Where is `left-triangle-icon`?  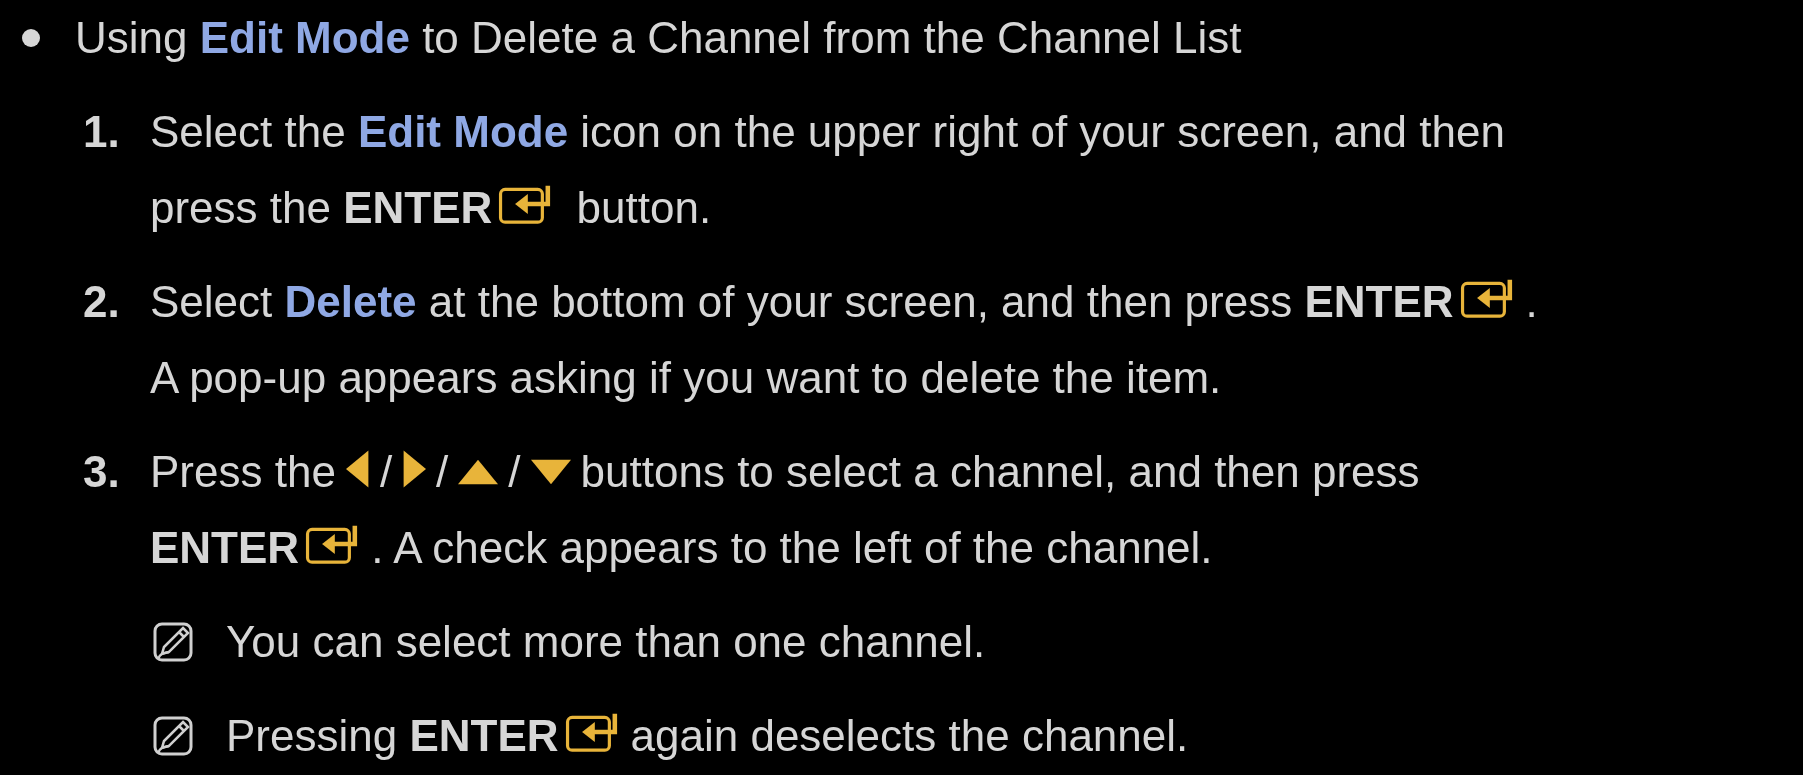 left-triangle-icon is located at coordinates (357, 469).